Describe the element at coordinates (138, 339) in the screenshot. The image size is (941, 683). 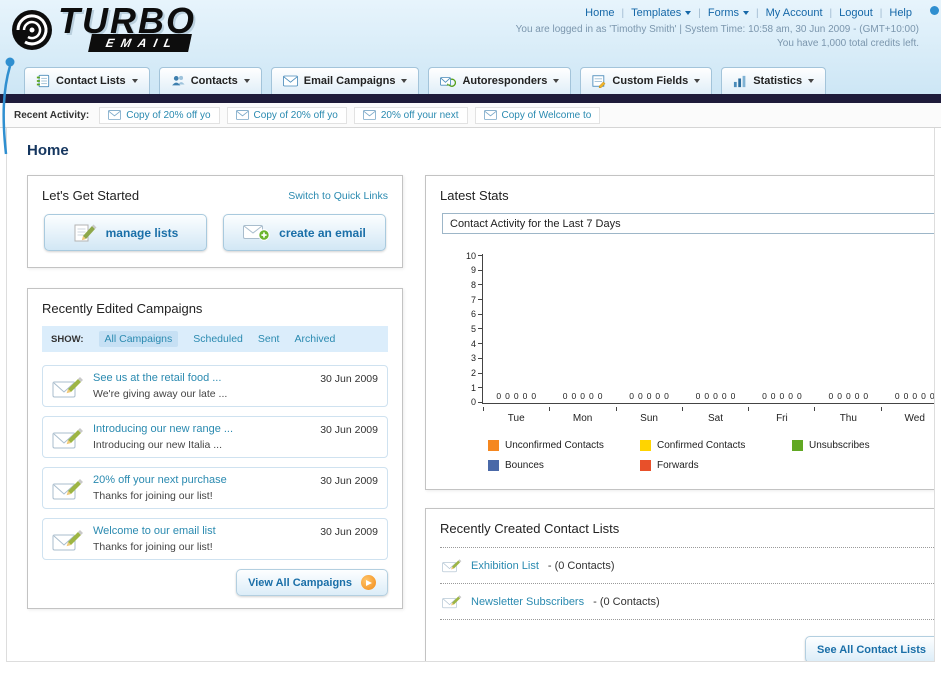
I see `filter-all-campaigns: All Campaigns` at that location.